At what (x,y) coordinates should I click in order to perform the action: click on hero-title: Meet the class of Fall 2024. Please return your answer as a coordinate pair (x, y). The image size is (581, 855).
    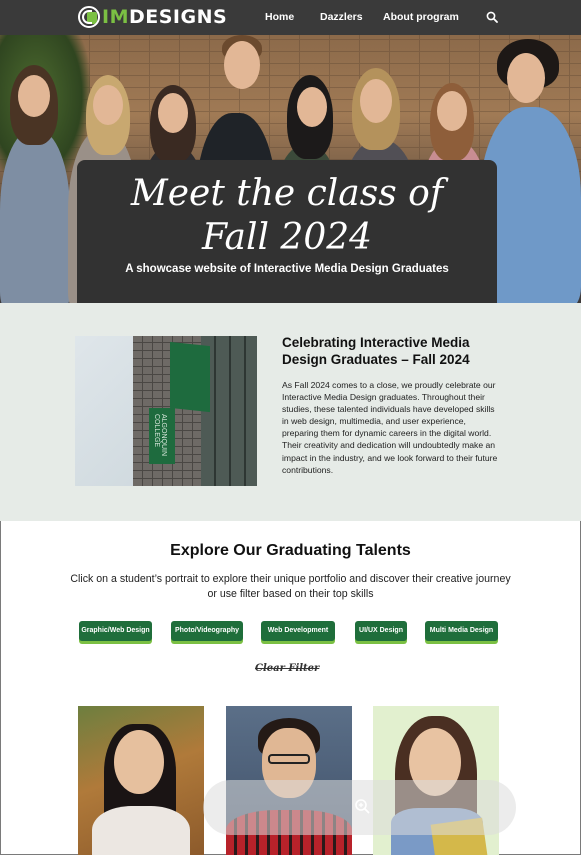
    Looking at the image, I should click on (287, 216).